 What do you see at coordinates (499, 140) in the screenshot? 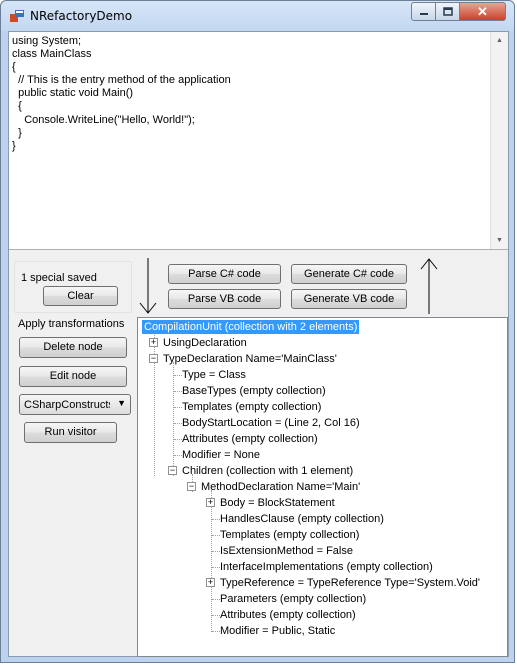
I see `code-vertical-scrollbar: ▲ ▼` at bounding box center [499, 140].